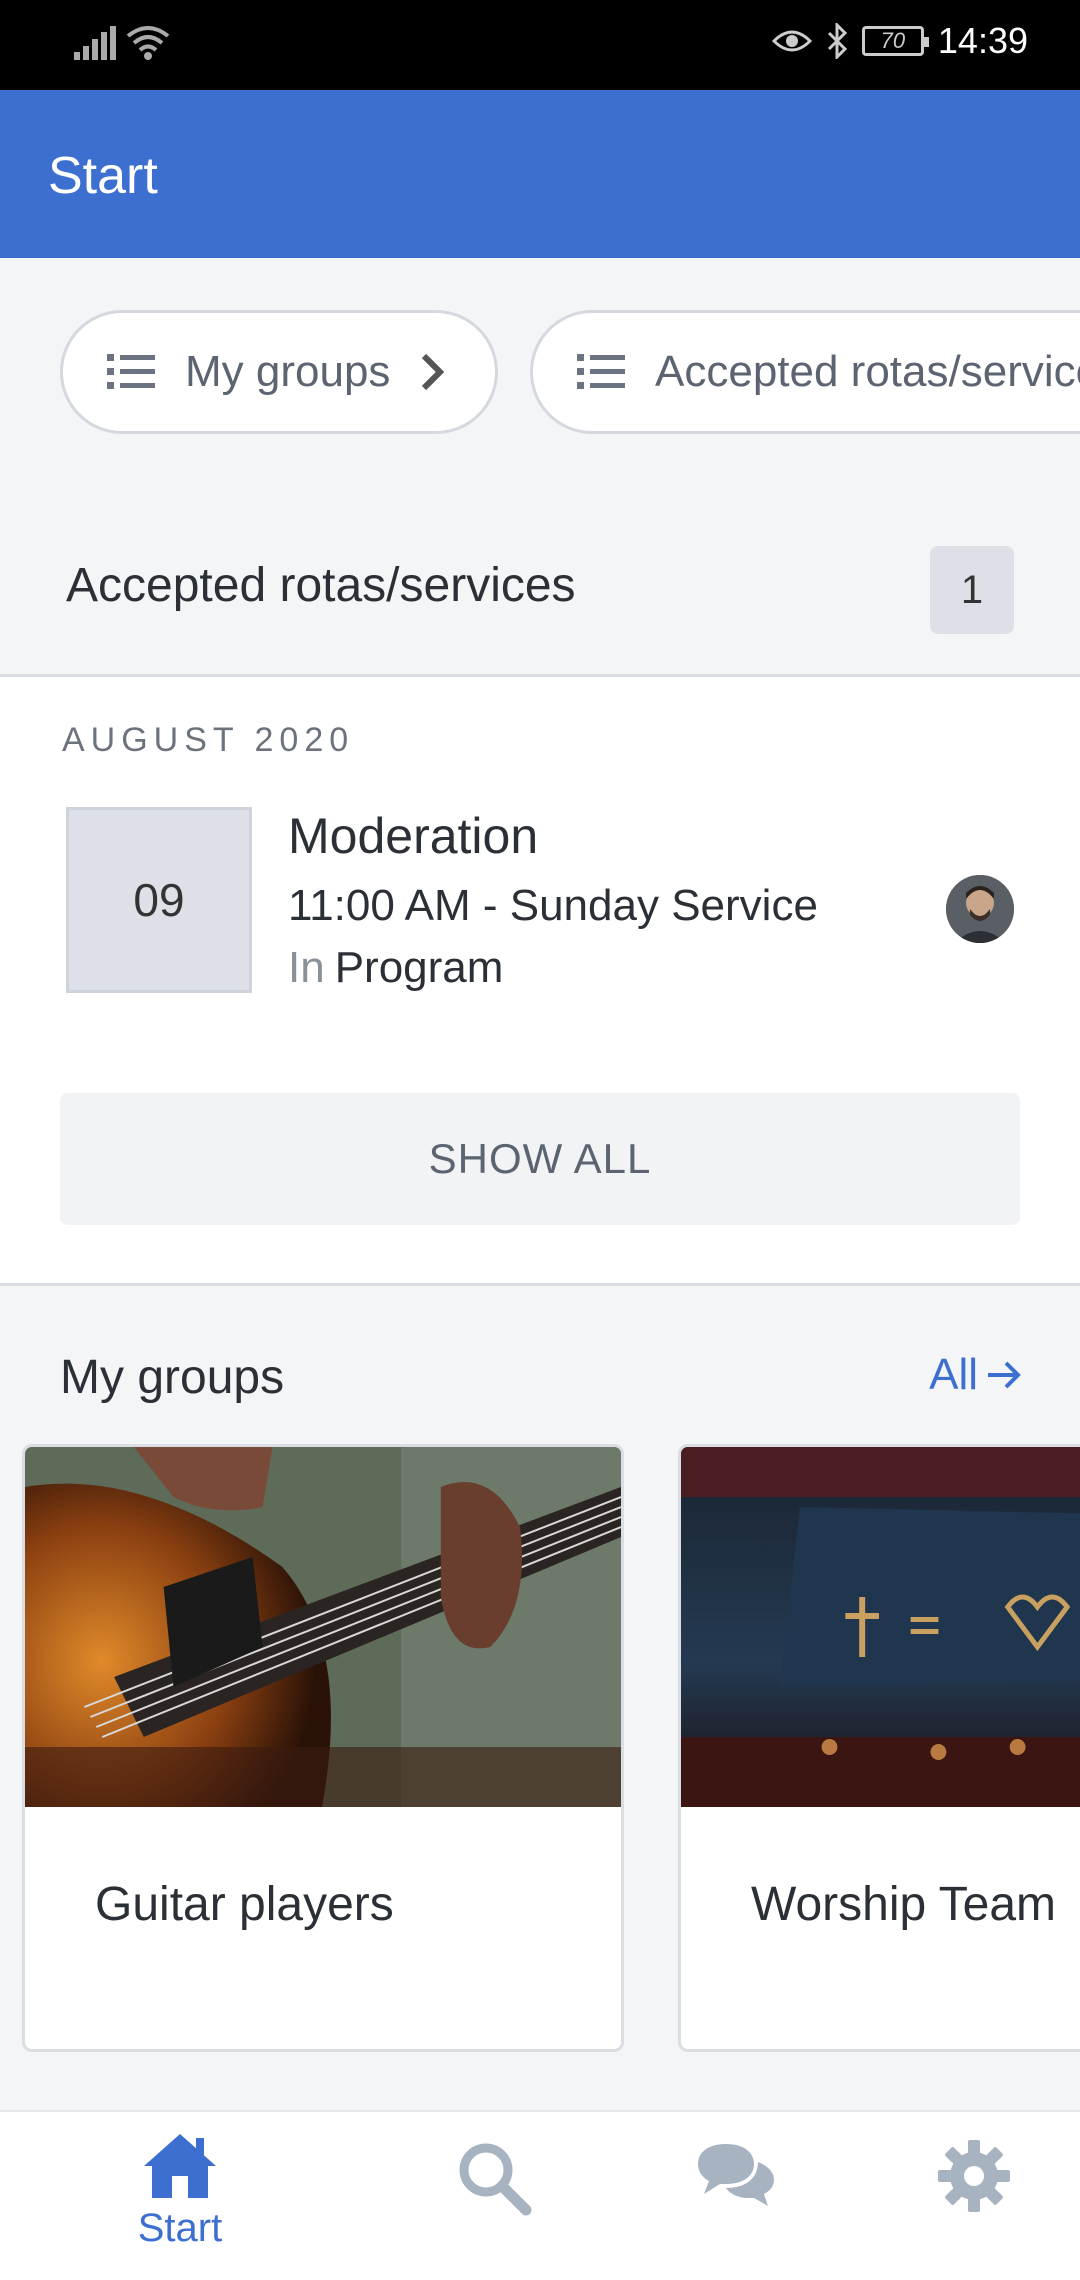 This screenshot has height=2280, width=1080. I want to click on rota-title: Moderation, so click(413, 836).